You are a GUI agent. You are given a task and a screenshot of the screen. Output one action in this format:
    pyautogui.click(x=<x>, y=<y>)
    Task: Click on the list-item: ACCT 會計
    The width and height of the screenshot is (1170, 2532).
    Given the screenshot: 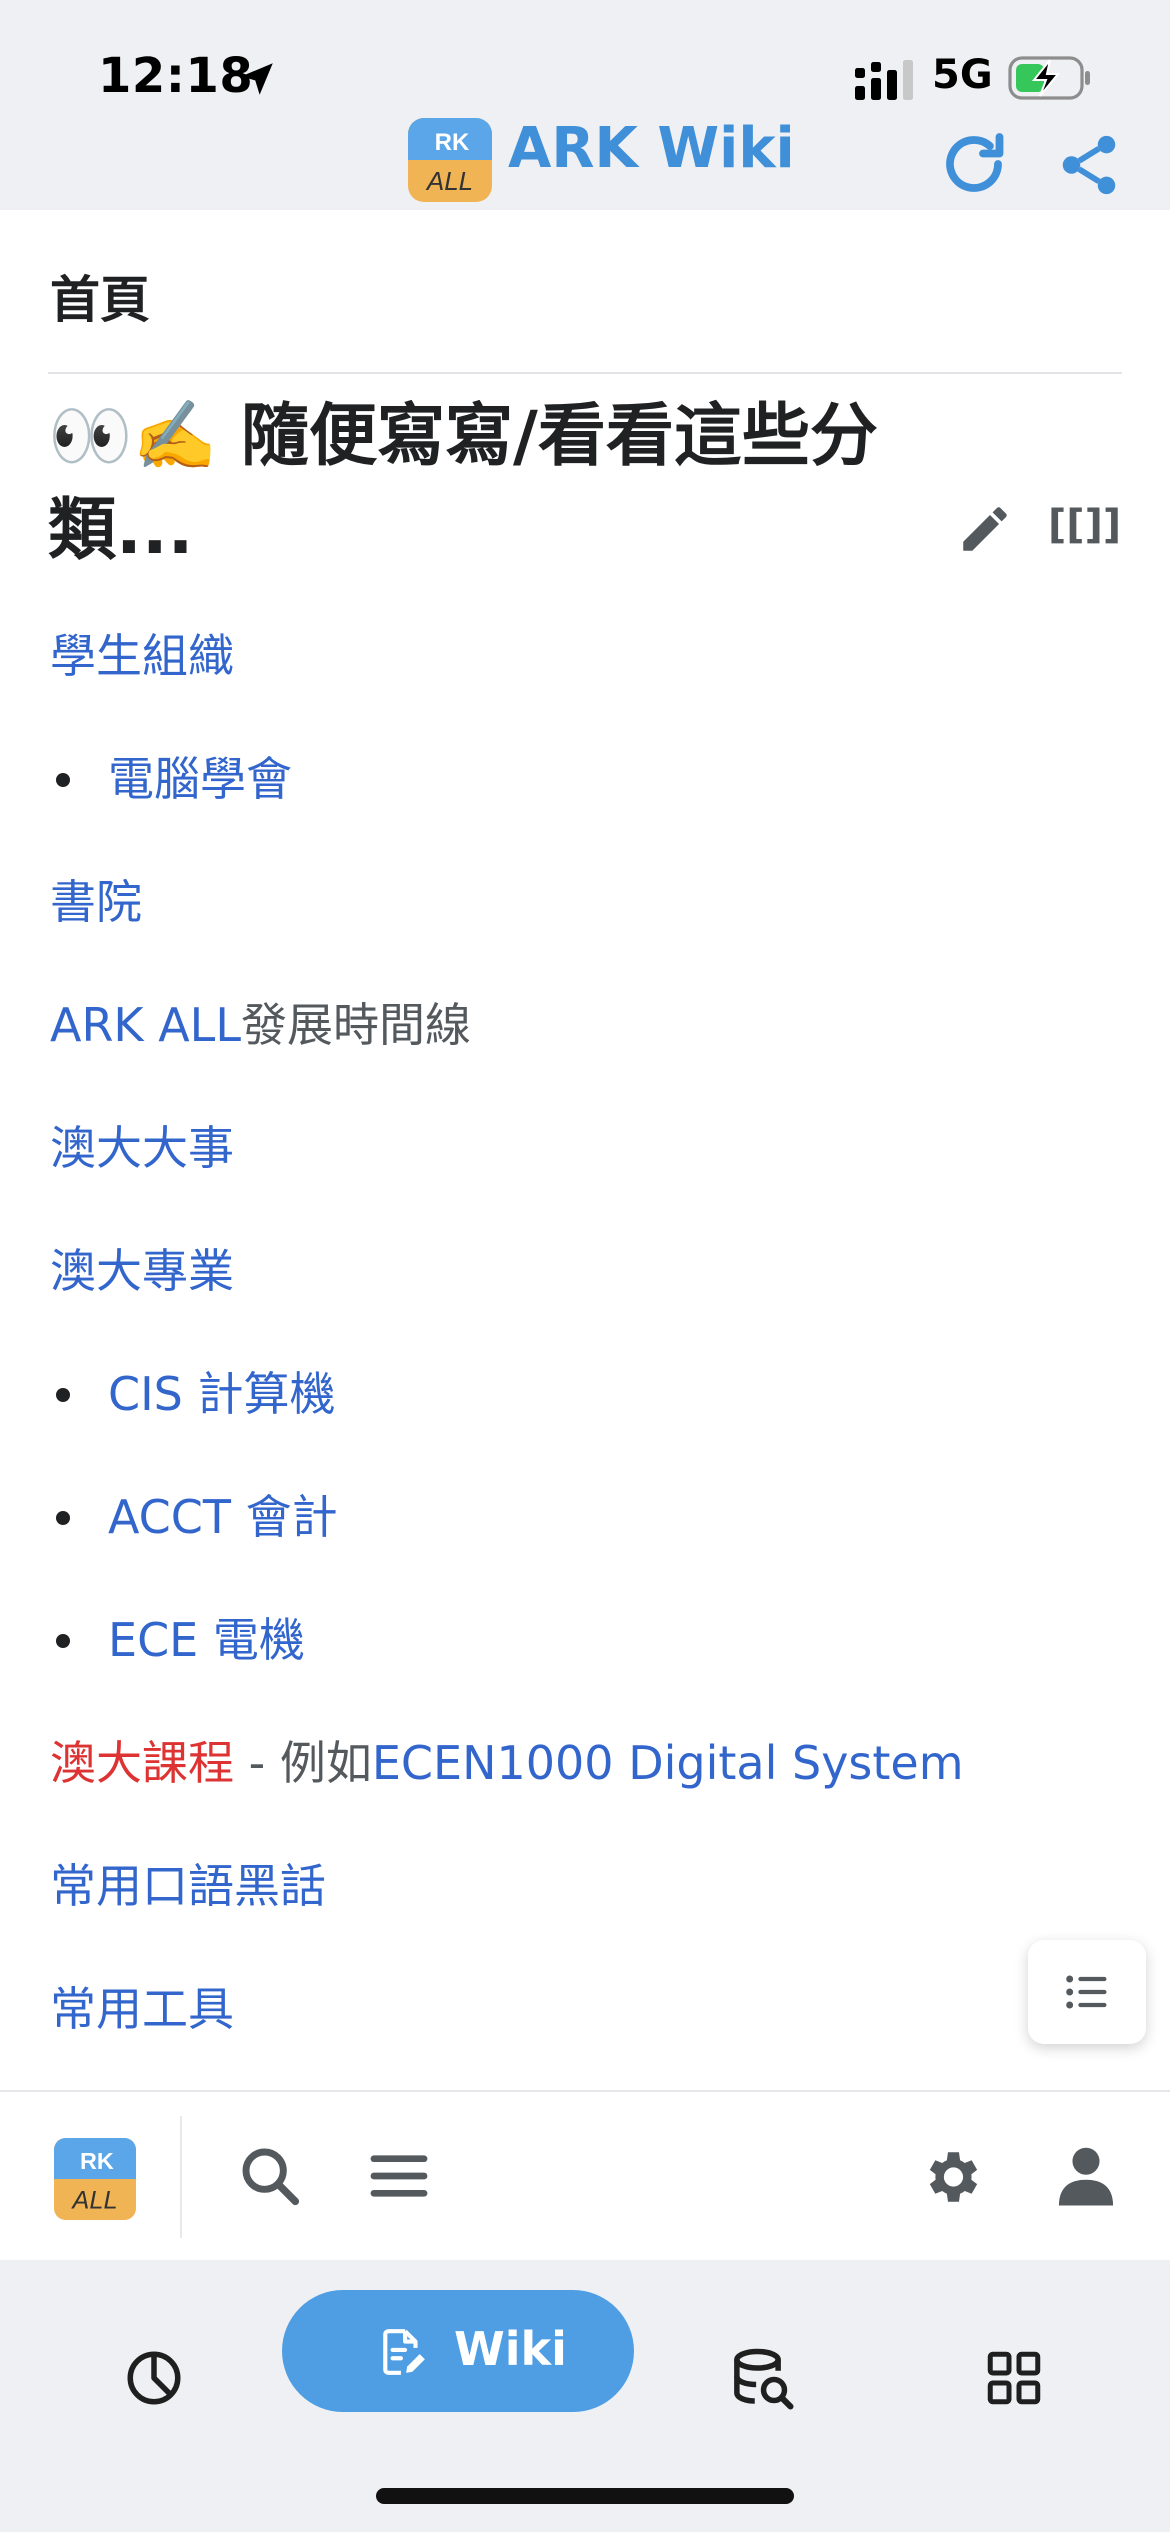 What is the action you would take?
    pyautogui.click(x=223, y=1517)
    